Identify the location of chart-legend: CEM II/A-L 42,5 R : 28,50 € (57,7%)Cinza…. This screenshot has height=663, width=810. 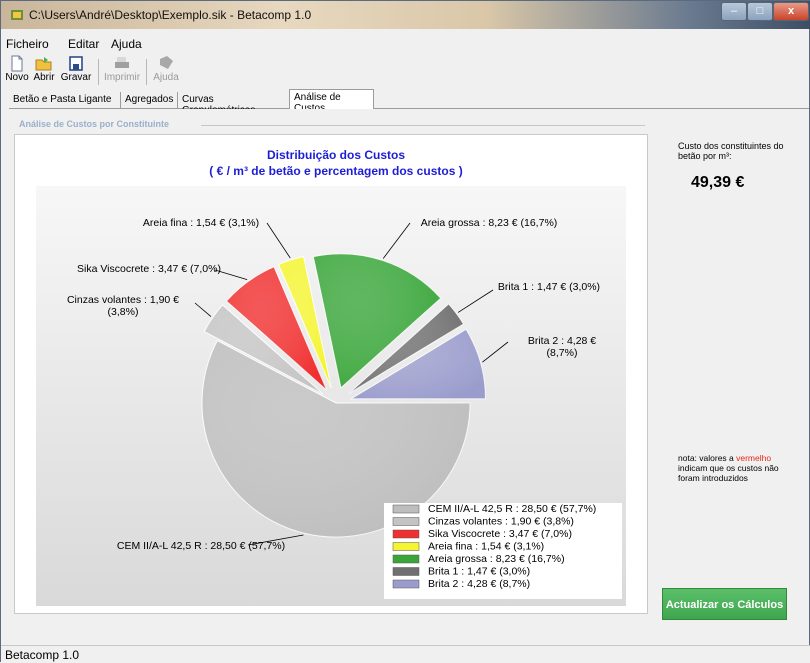
(503, 551).